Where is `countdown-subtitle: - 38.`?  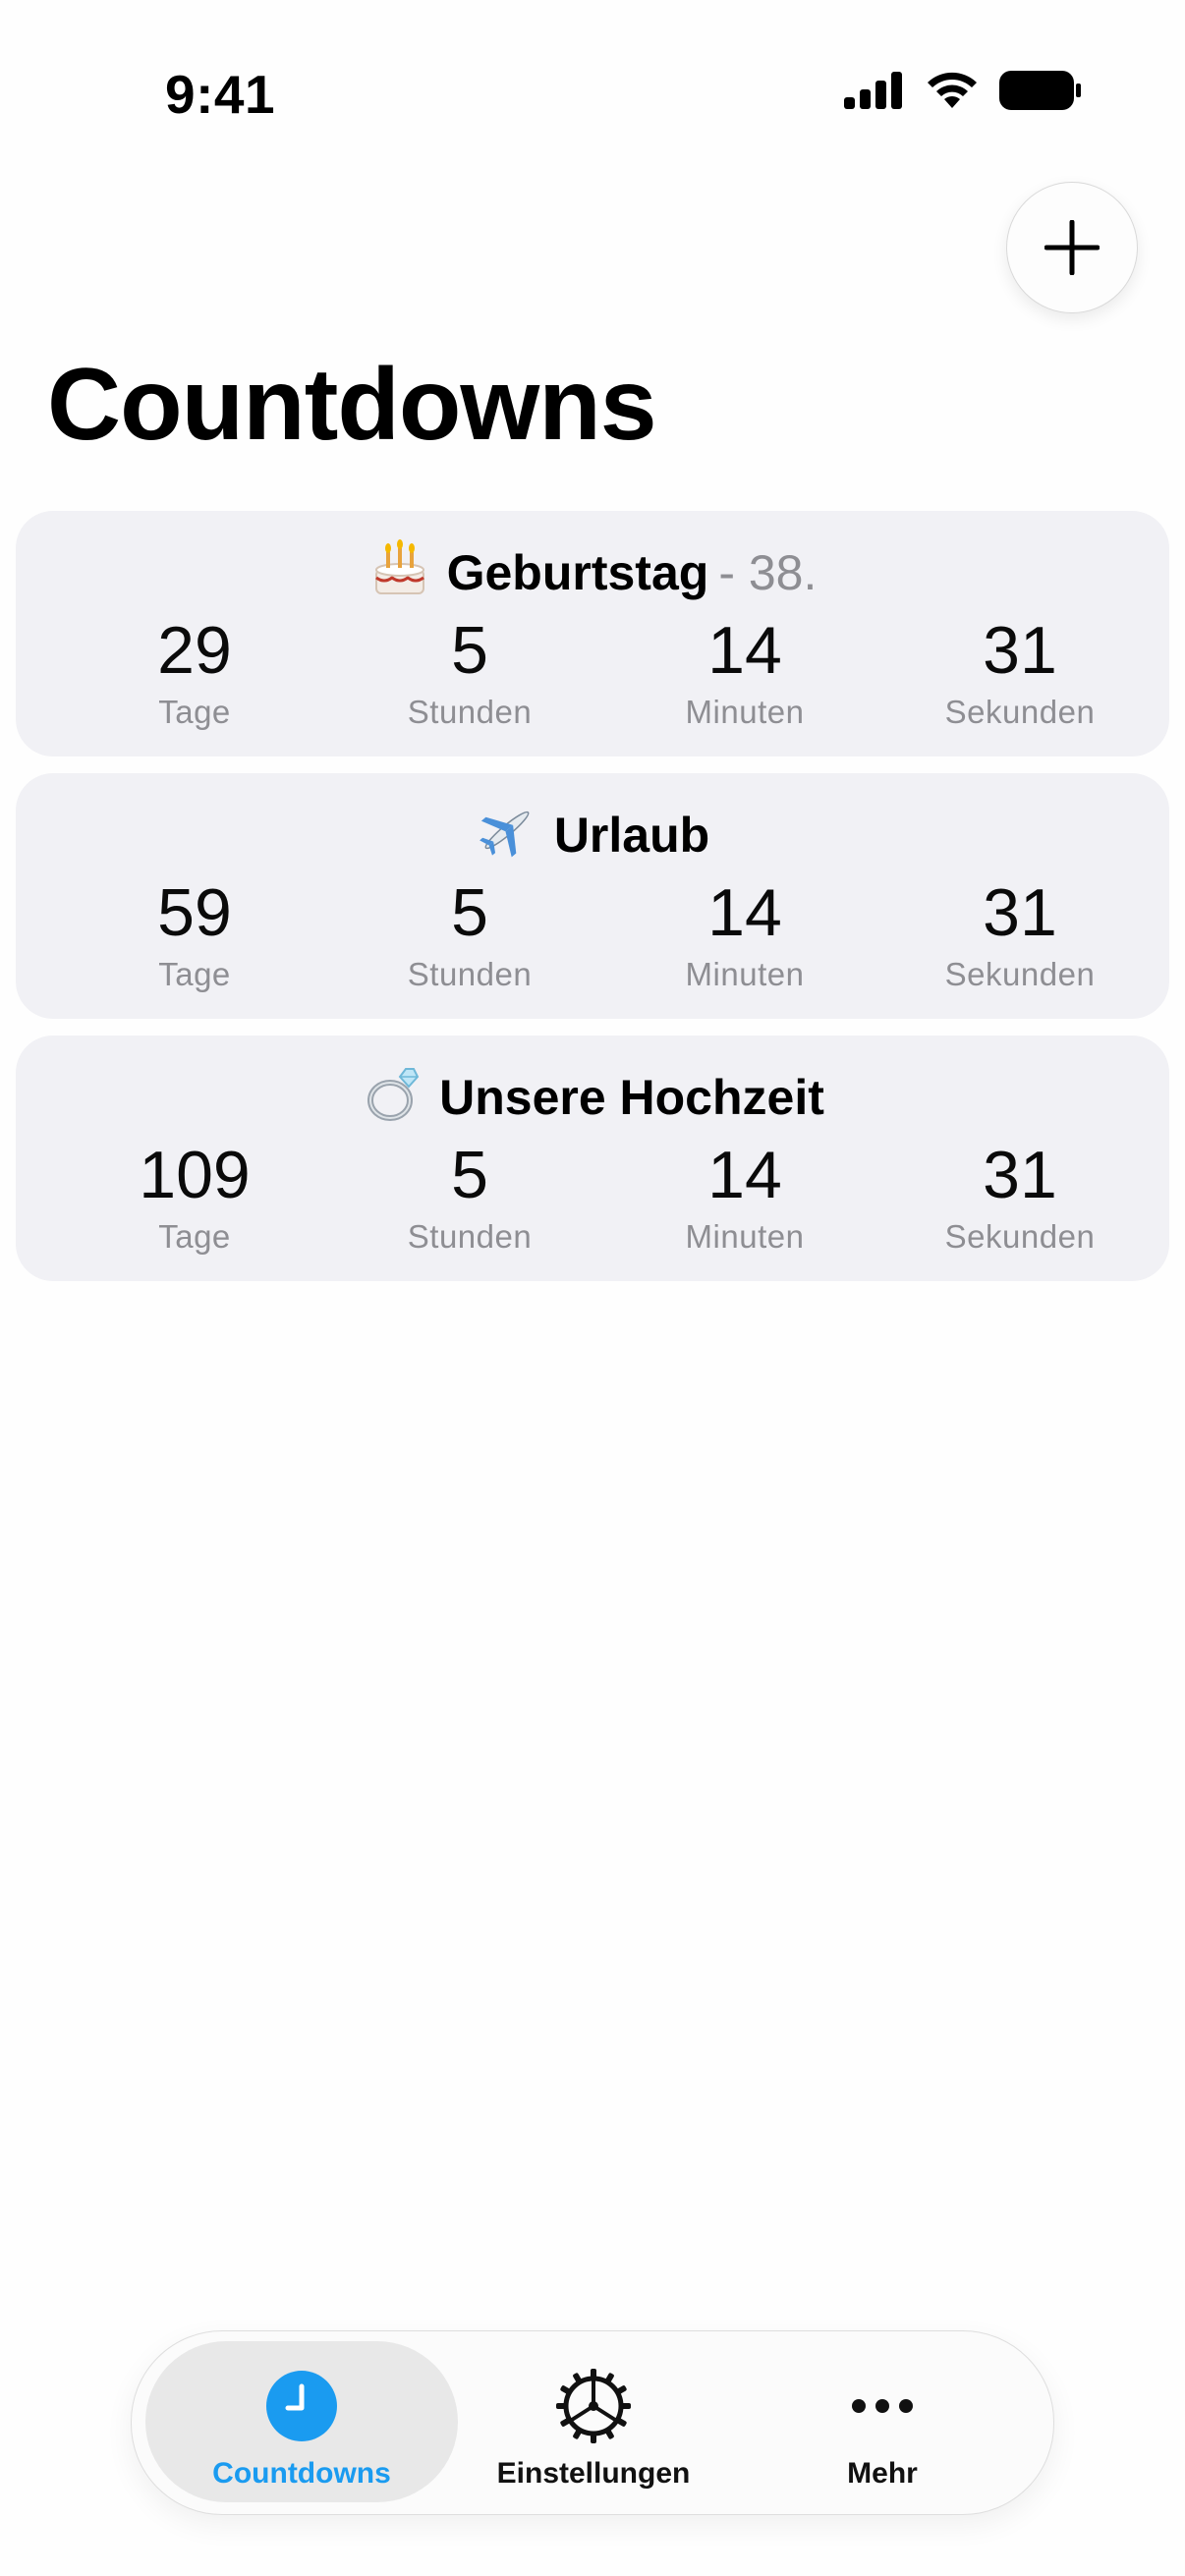 countdown-subtitle: - 38. is located at coordinates (768, 572).